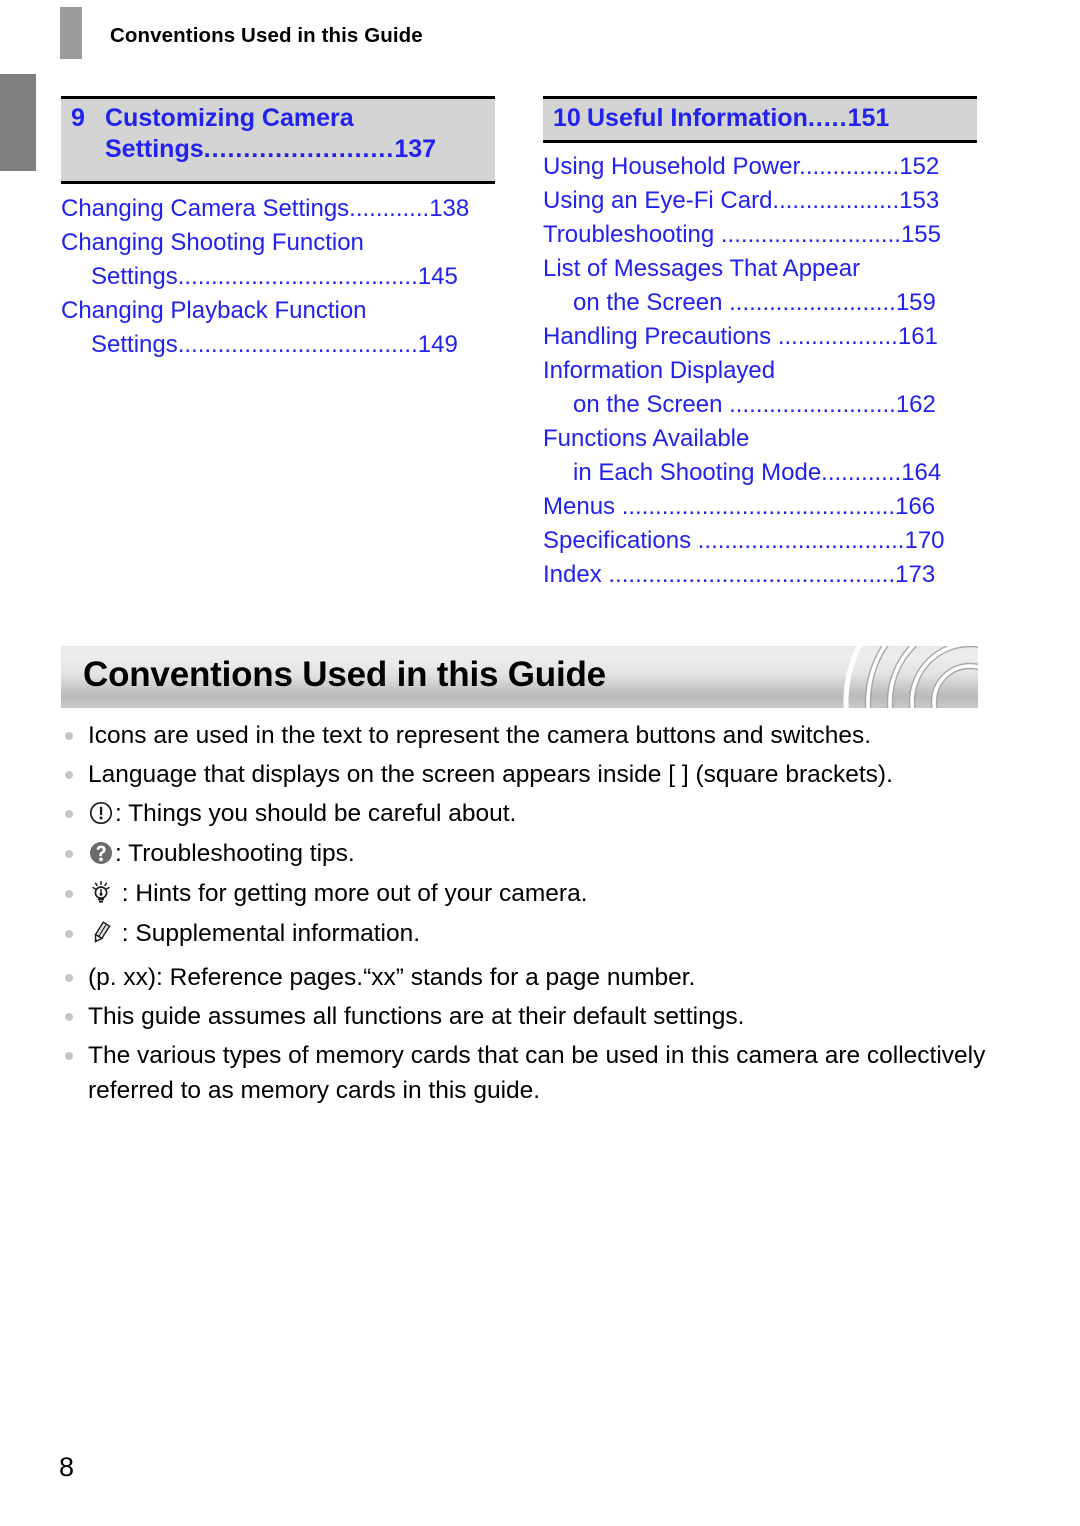 This screenshot has height=1526, width=1080. I want to click on toc-entry-page: 153, so click(919, 200).